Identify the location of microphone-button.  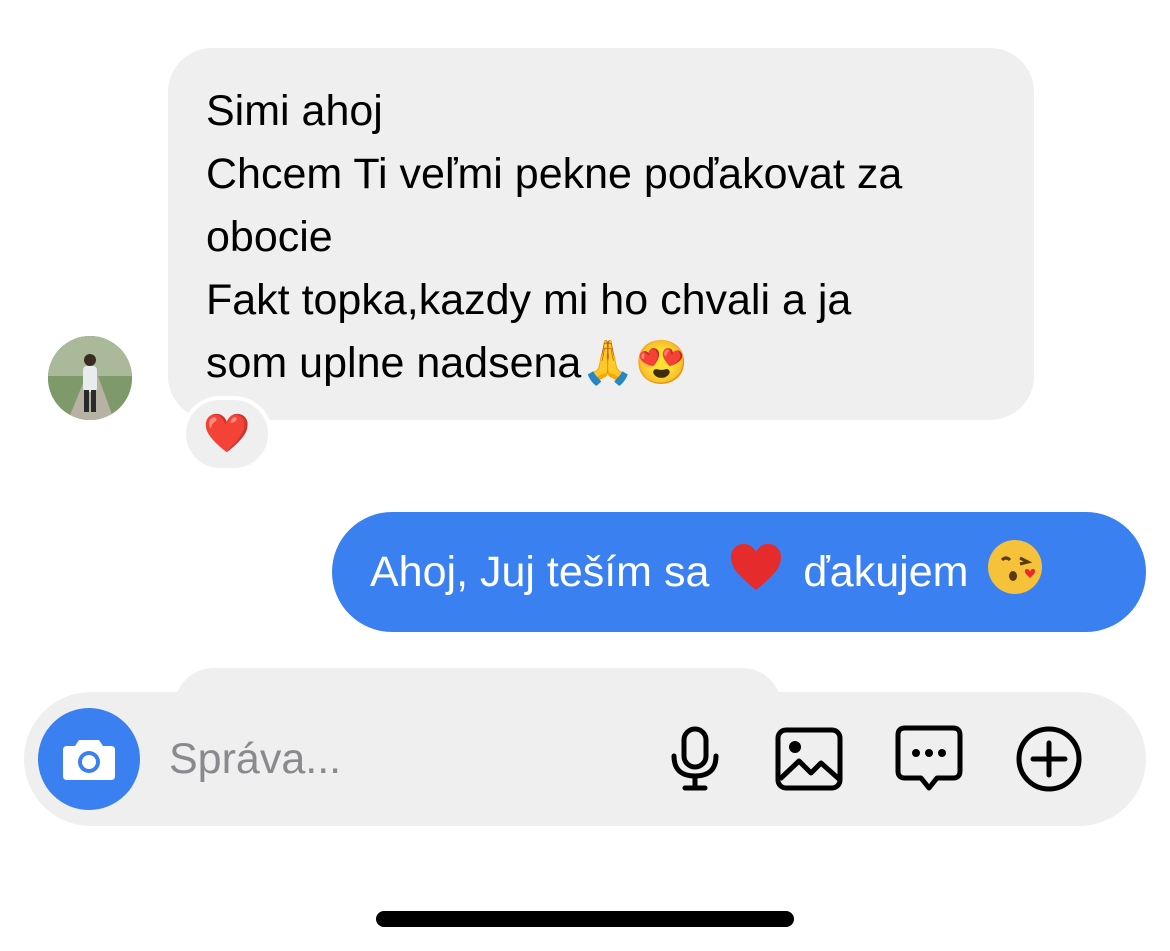
(695, 759).